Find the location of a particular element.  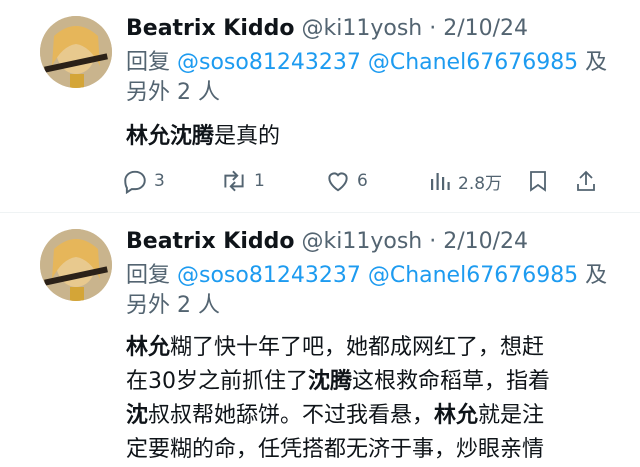

bold-text: 沈 is located at coordinates (137, 415).